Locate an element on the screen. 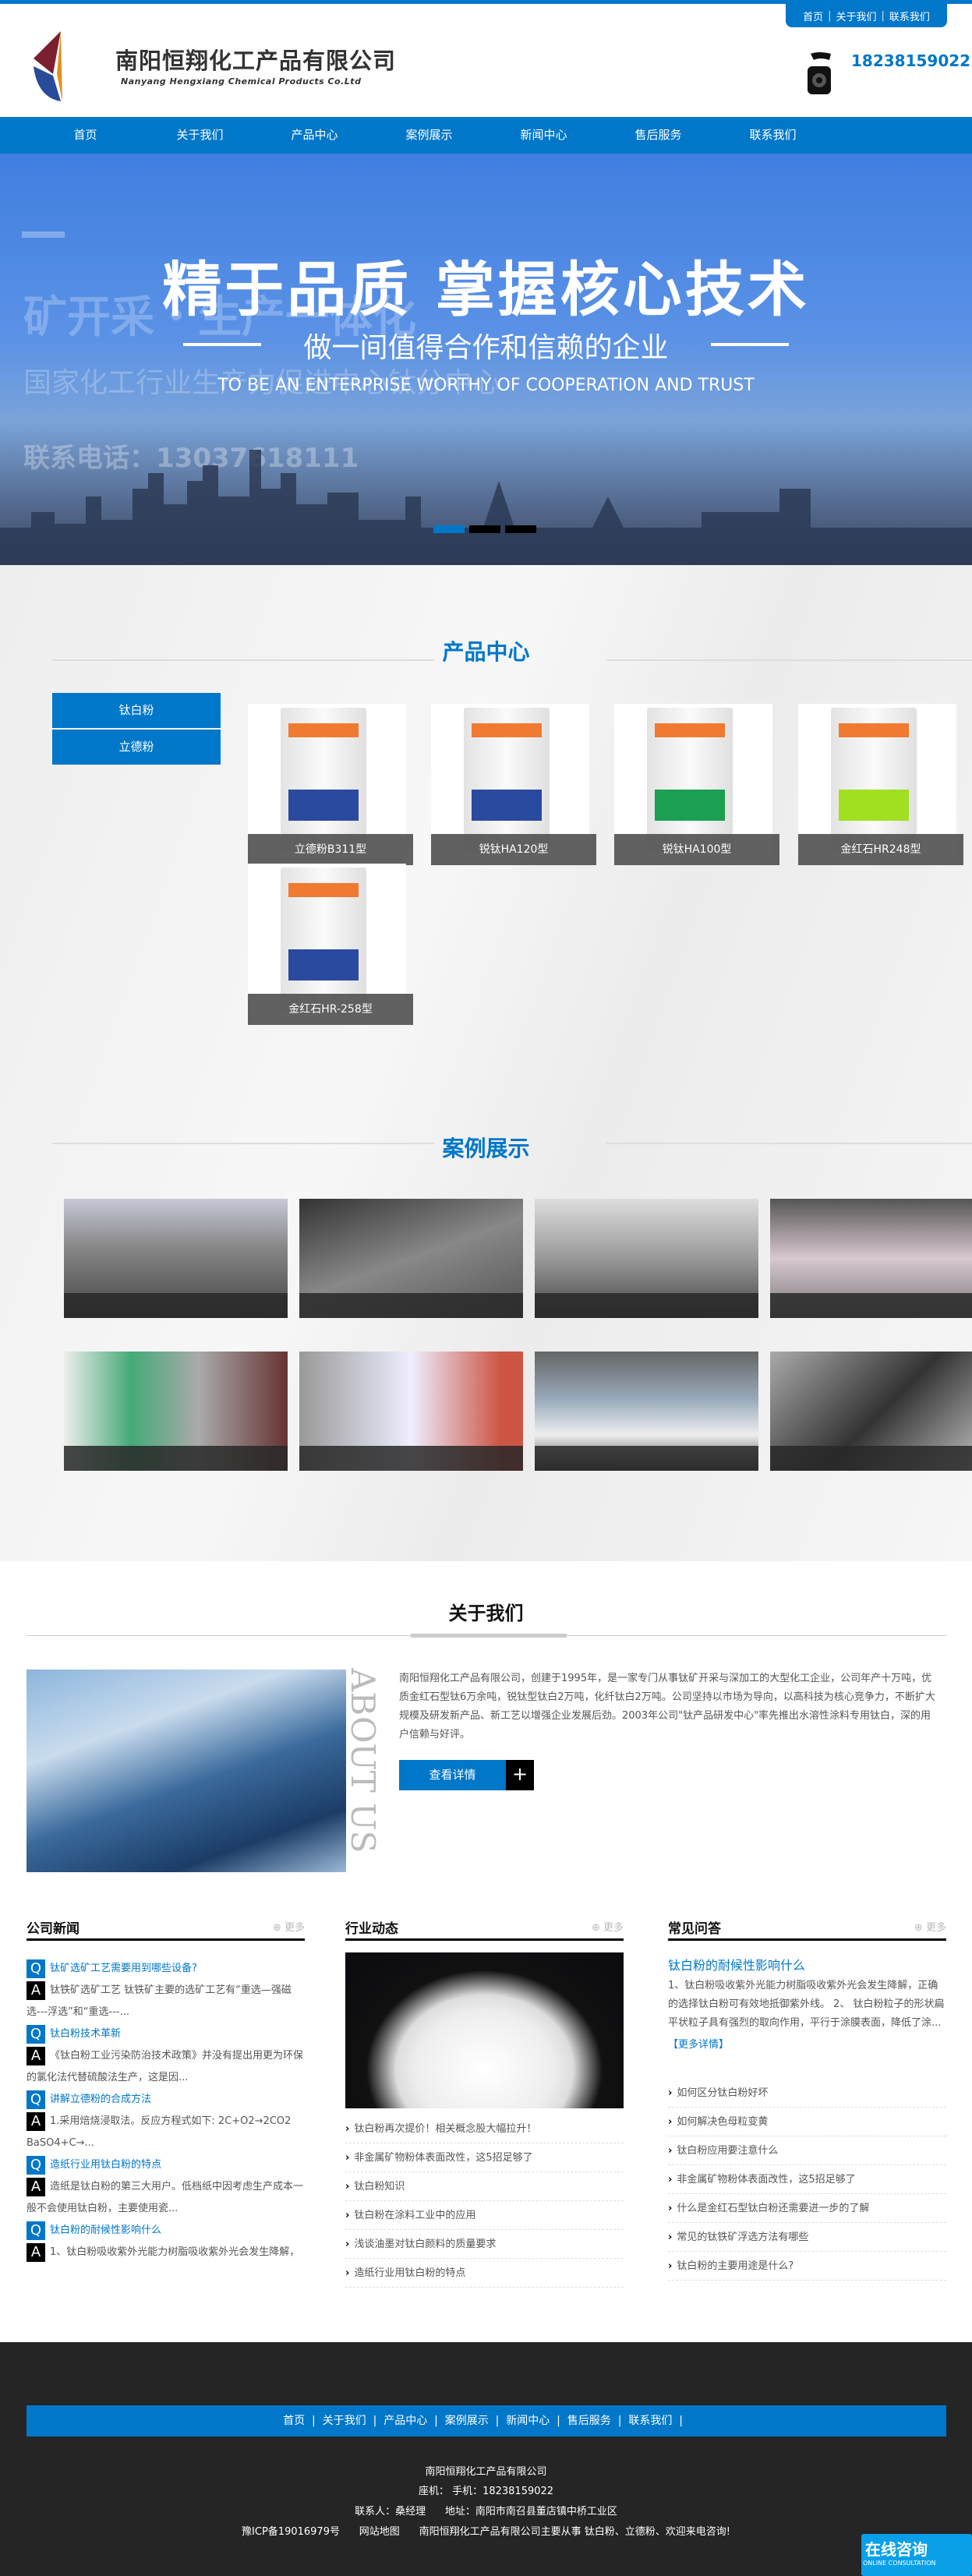  nav-home: 首页 is located at coordinates (86, 135).